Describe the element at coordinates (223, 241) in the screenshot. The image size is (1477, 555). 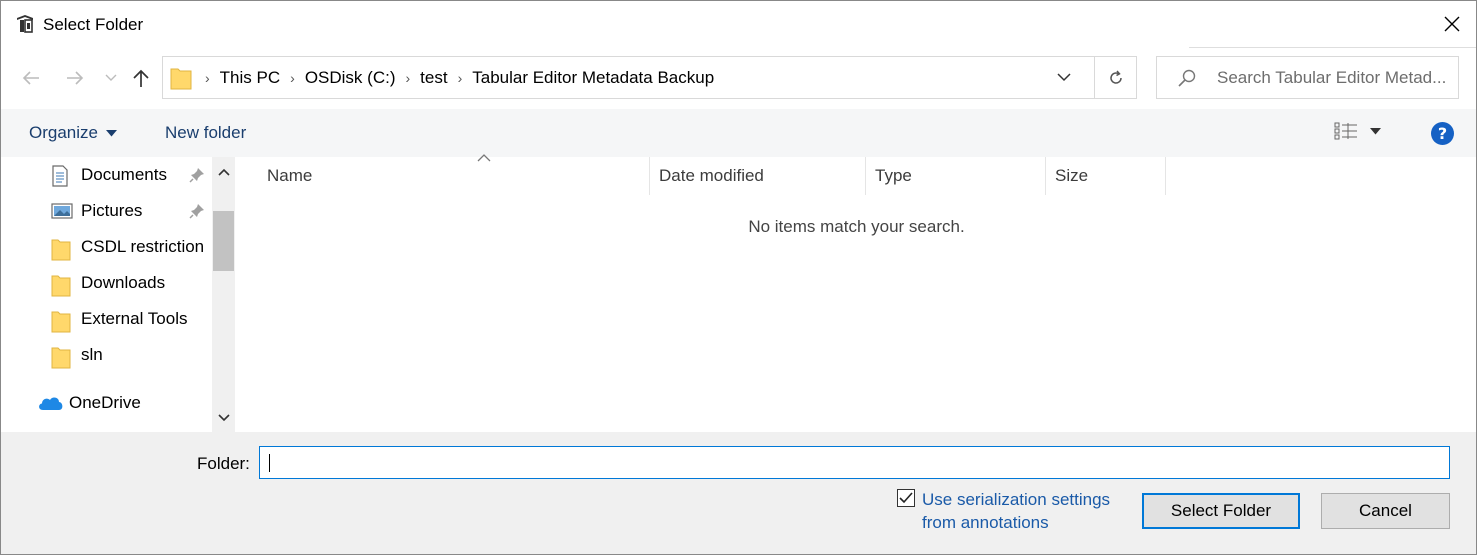
I see `scroll-thumb` at that location.